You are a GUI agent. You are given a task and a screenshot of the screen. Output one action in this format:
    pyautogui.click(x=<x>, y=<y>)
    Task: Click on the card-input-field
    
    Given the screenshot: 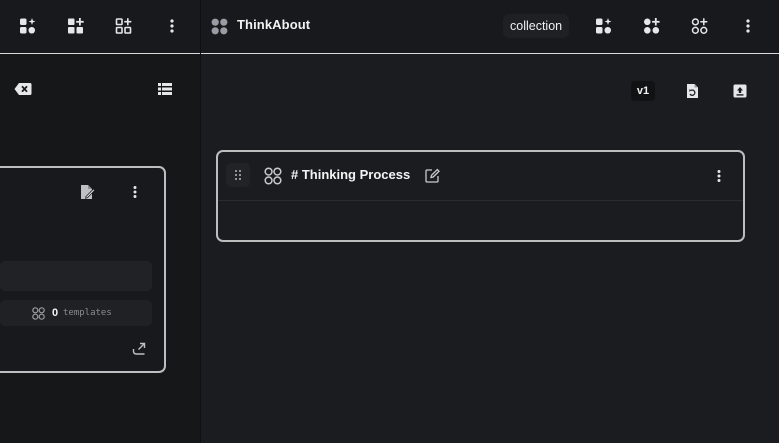 What is the action you would take?
    pyautogui.click(x=76, y=276)
    